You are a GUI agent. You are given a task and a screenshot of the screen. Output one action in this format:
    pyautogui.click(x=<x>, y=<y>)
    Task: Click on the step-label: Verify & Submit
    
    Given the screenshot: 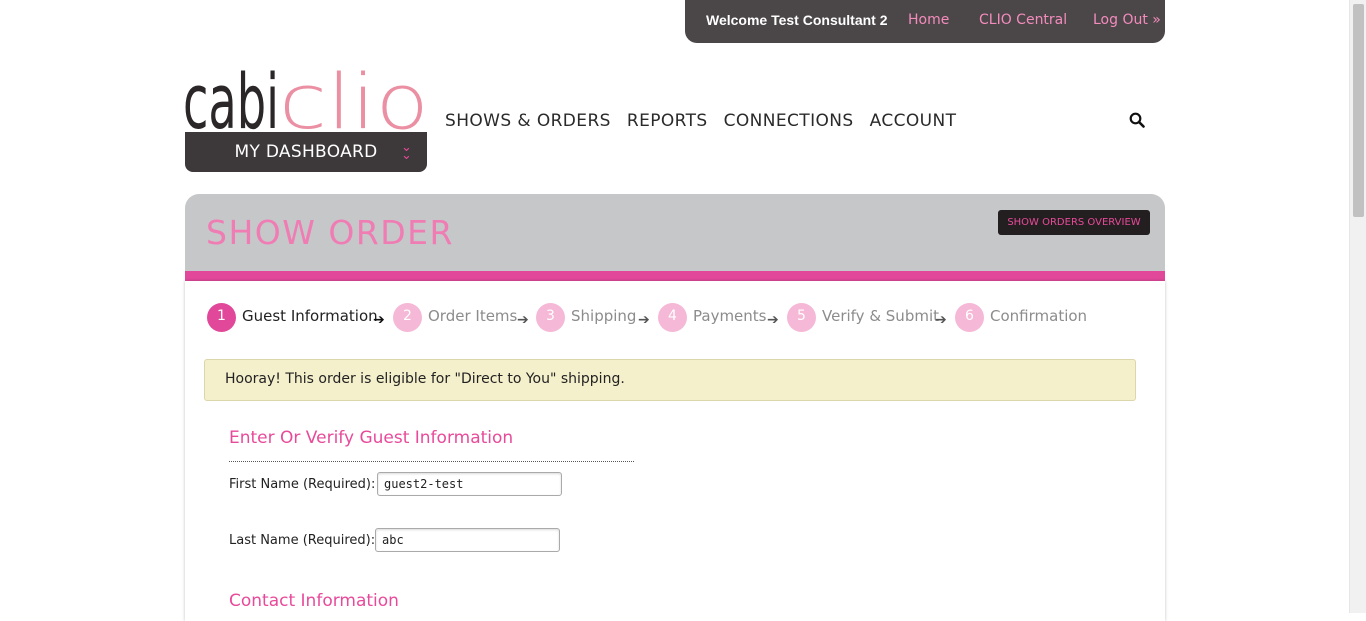 What is the action you would take?
    pyautogui.click(x=880, y=316)
    